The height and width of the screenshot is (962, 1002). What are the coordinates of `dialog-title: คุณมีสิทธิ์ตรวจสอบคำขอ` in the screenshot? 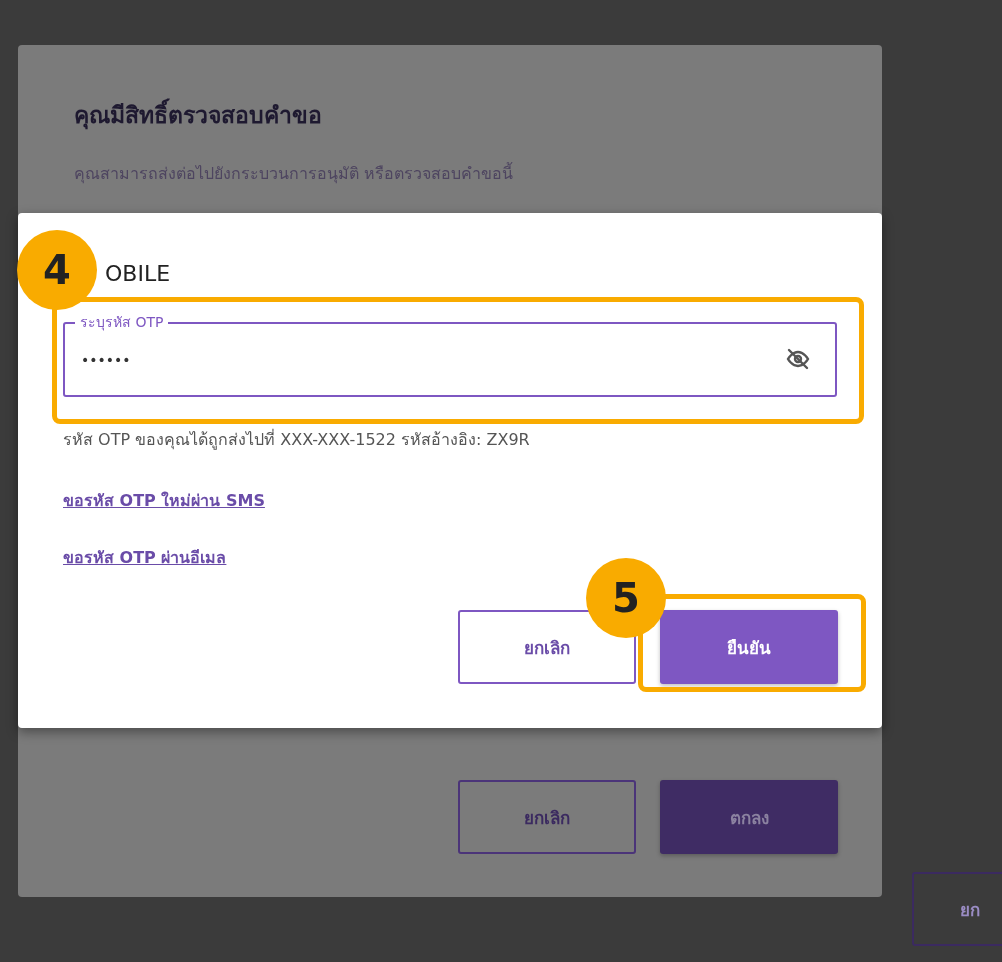 It's located at (450, 115).